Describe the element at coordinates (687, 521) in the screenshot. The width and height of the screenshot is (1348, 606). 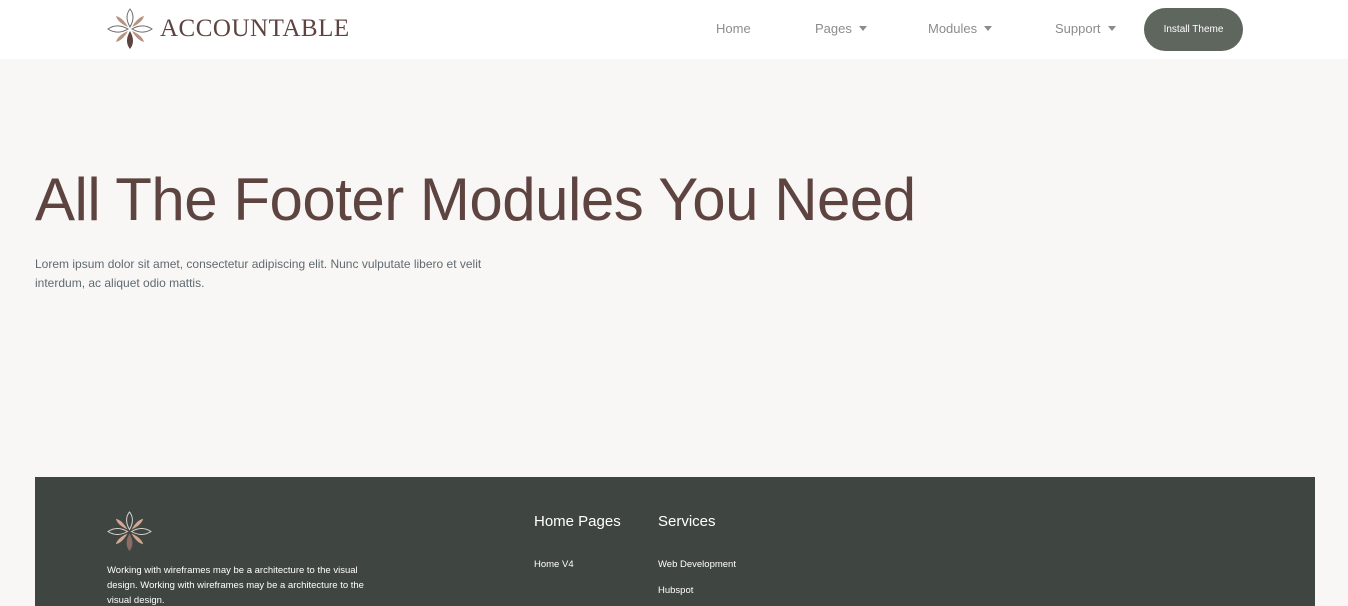
I see `footer-heading-services: Services` at that location.